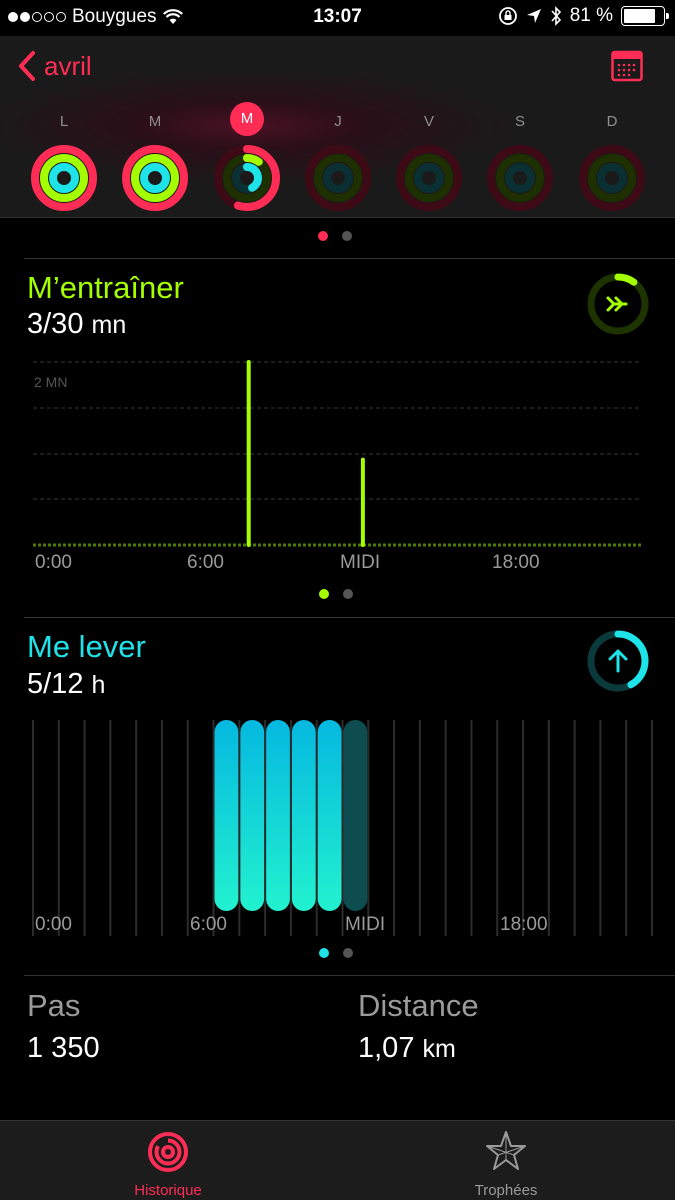  Describe the element at coordinates (645, 16) in the screenshot. I see `battery-icon` at that location.